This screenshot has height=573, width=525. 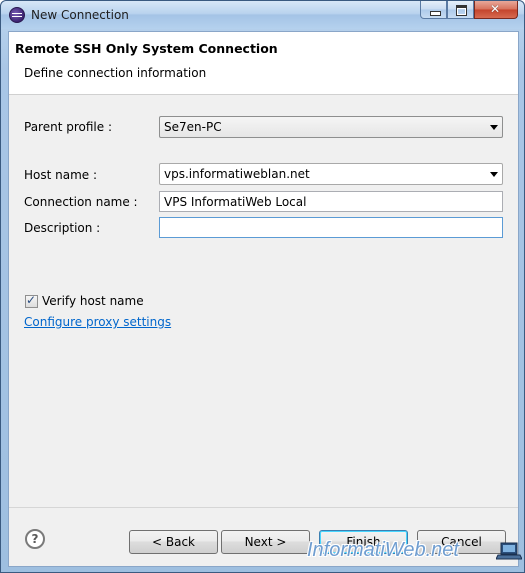 What do you see at coordinates (68, 127) in the screenshot?
I see `parent-profile-label: Parent profile :` at bounding box center [68, 127].